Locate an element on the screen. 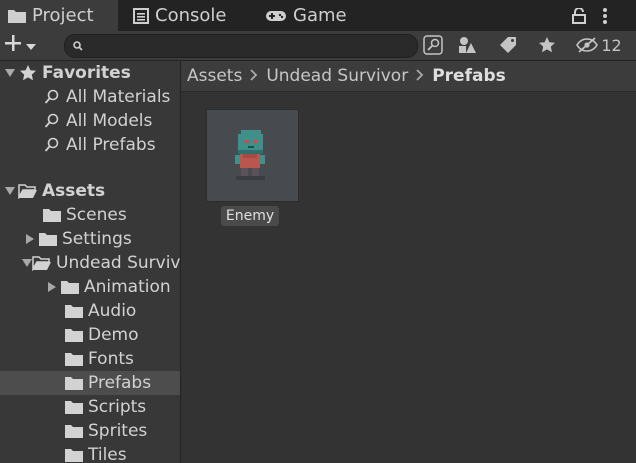 This screenshot has width=636, height=463. tree-label: All Models is located at coordinates (109, 121).